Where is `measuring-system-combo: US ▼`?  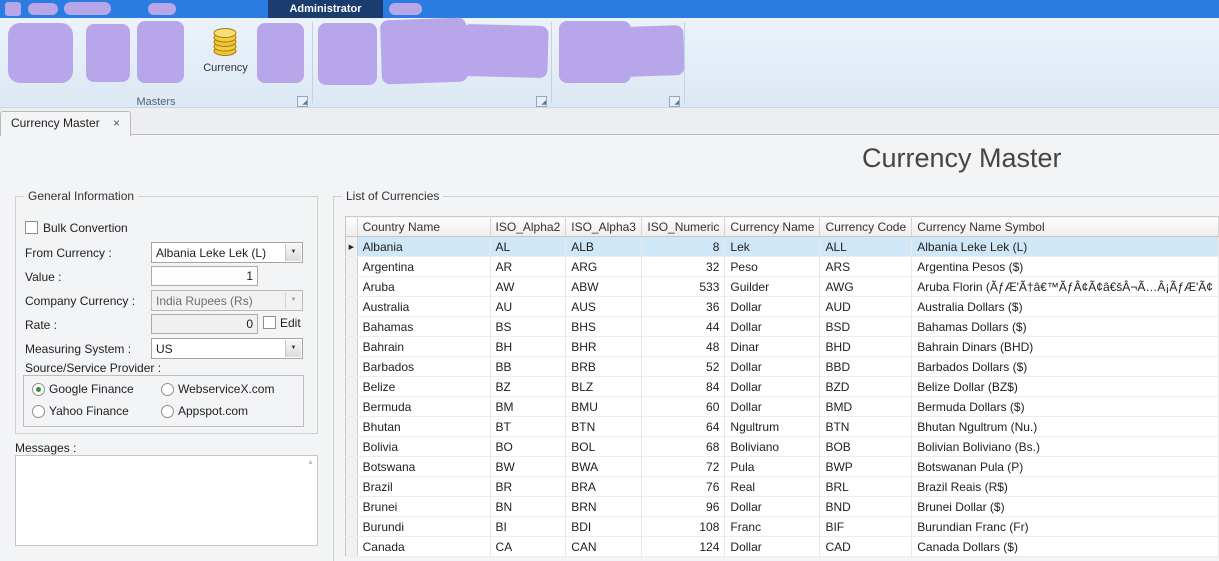 measuring-system-combo: US ▼ is located at coordinates (227, 348).